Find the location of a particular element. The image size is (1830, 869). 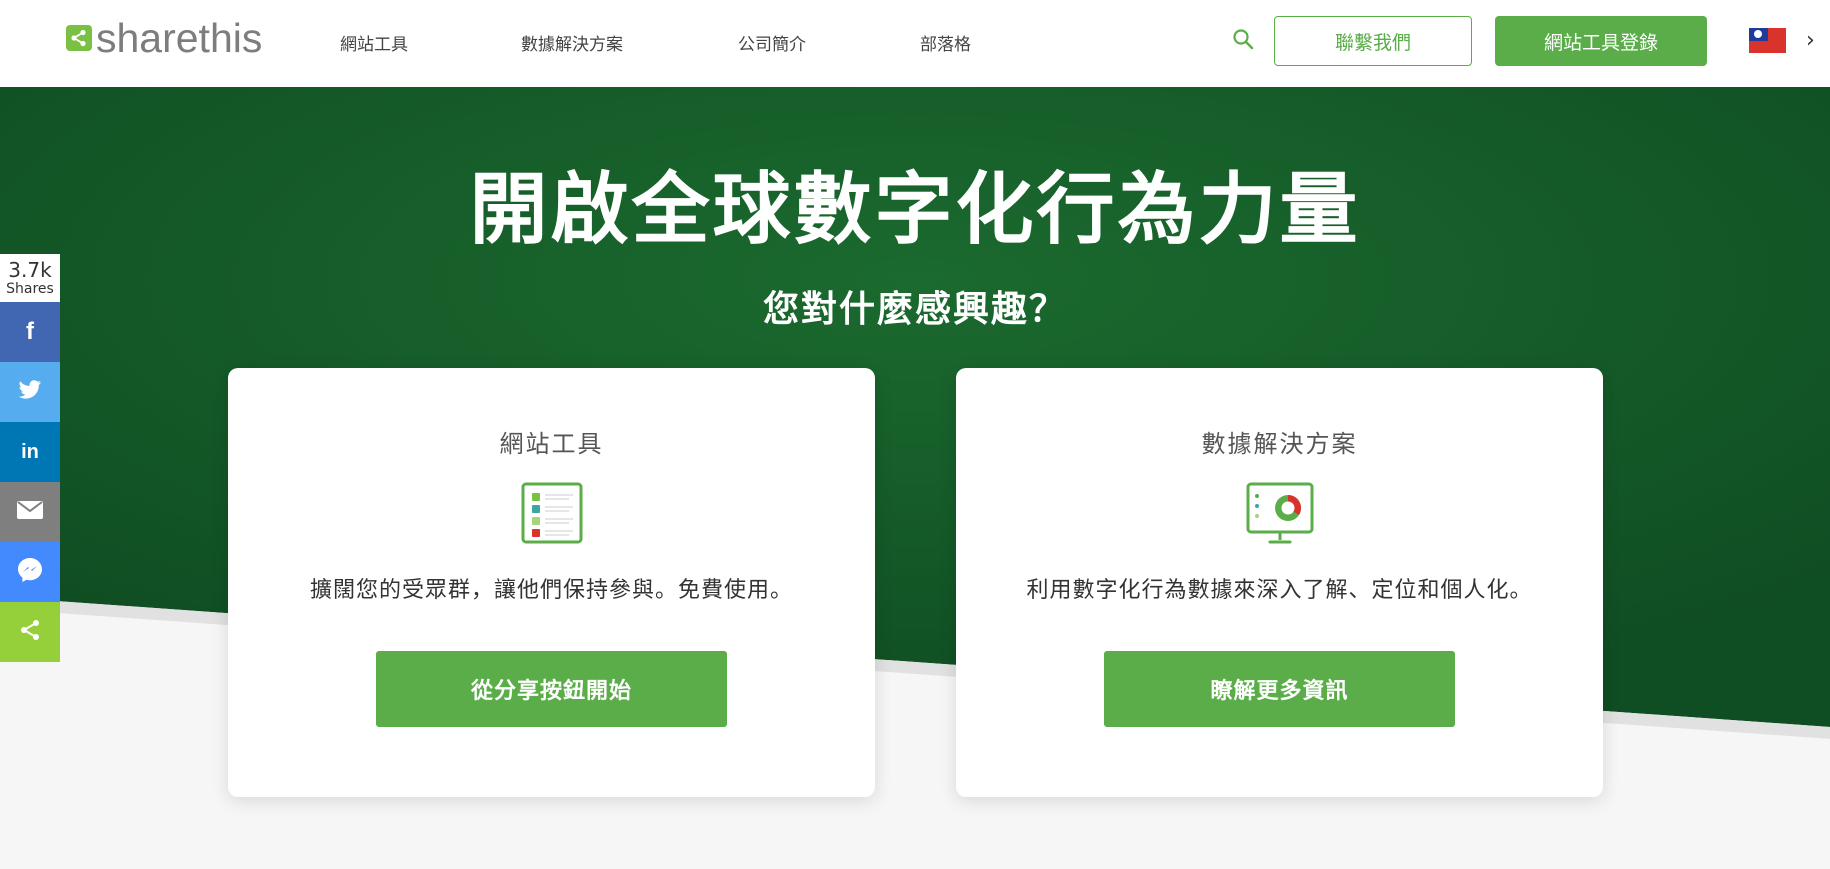

hero-title: 開啟全球數字化行為力量 is located at coordinates (915, 210).